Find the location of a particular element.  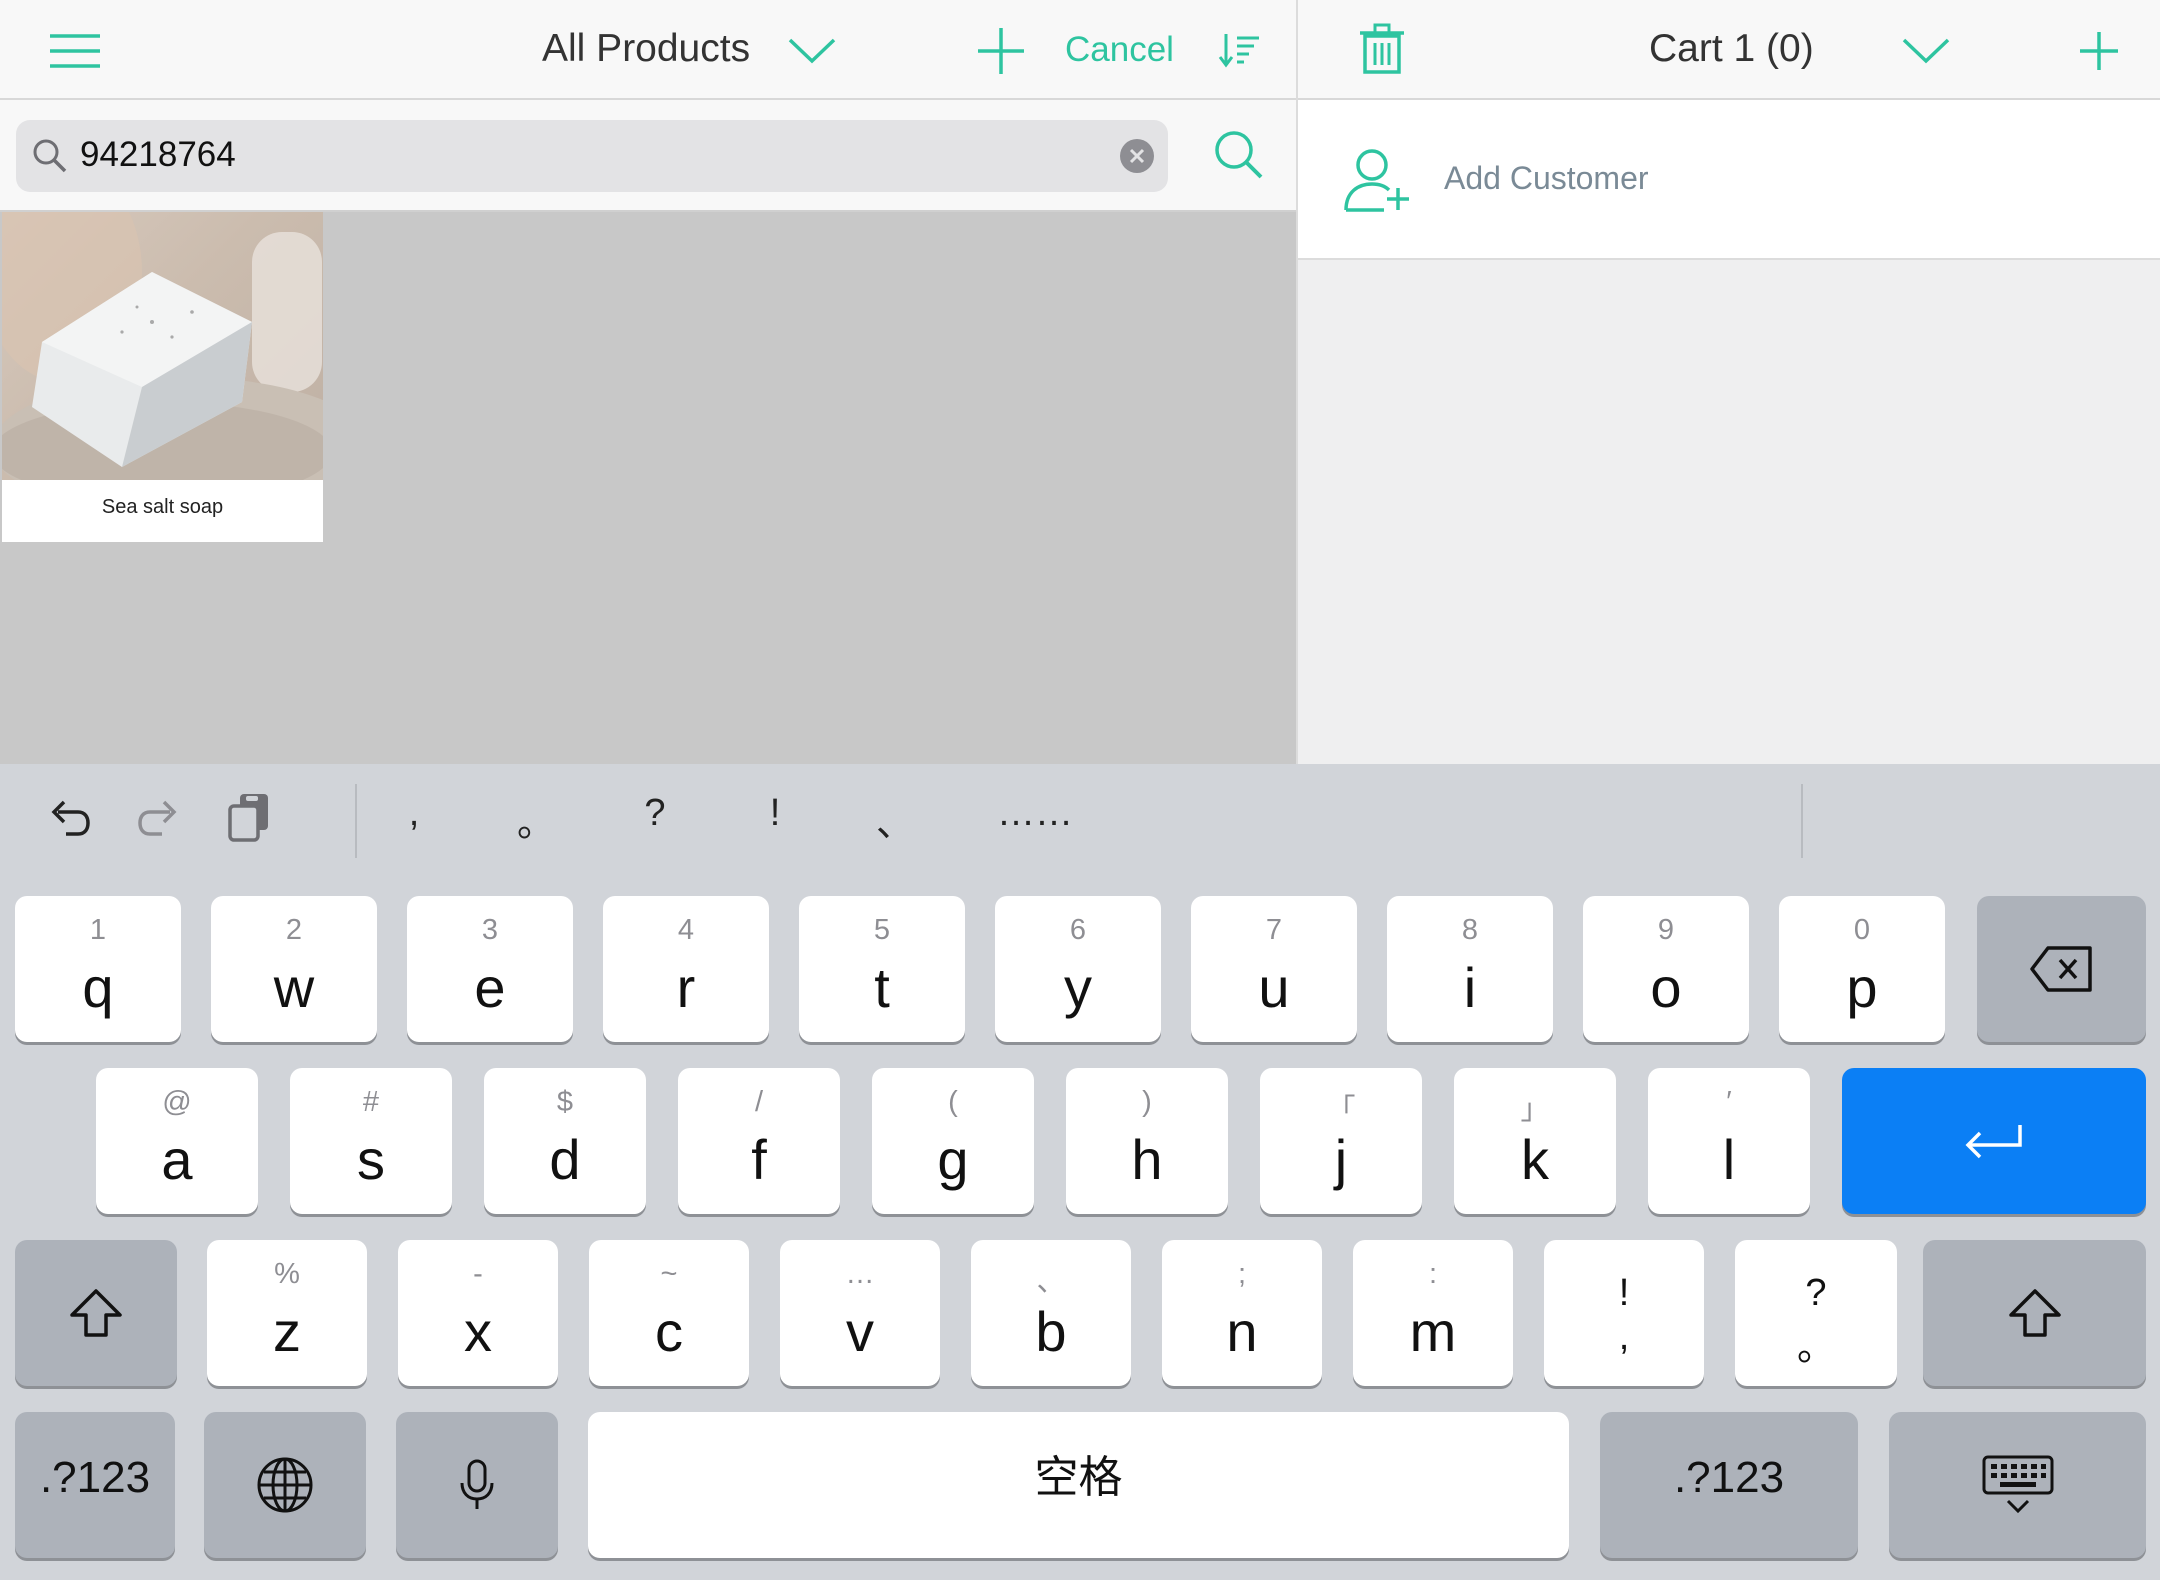

key-alt-char: ~ is located at coordinates (669, 1274).